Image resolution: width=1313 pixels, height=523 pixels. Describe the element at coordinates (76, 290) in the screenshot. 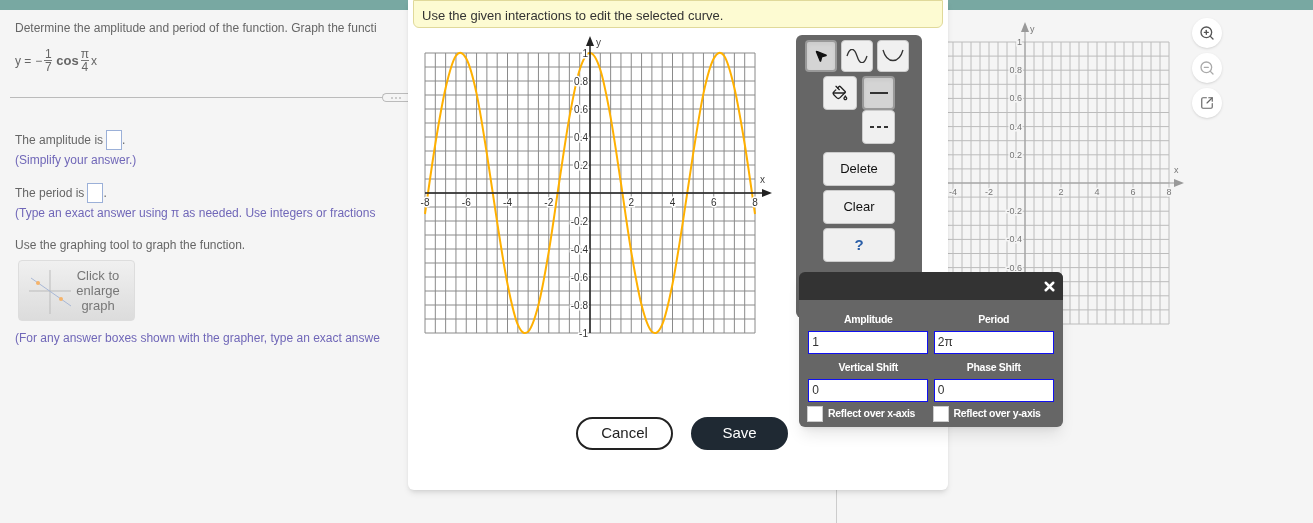

I see `enlarge-graph-button: Click to enlarge graph` at that location.